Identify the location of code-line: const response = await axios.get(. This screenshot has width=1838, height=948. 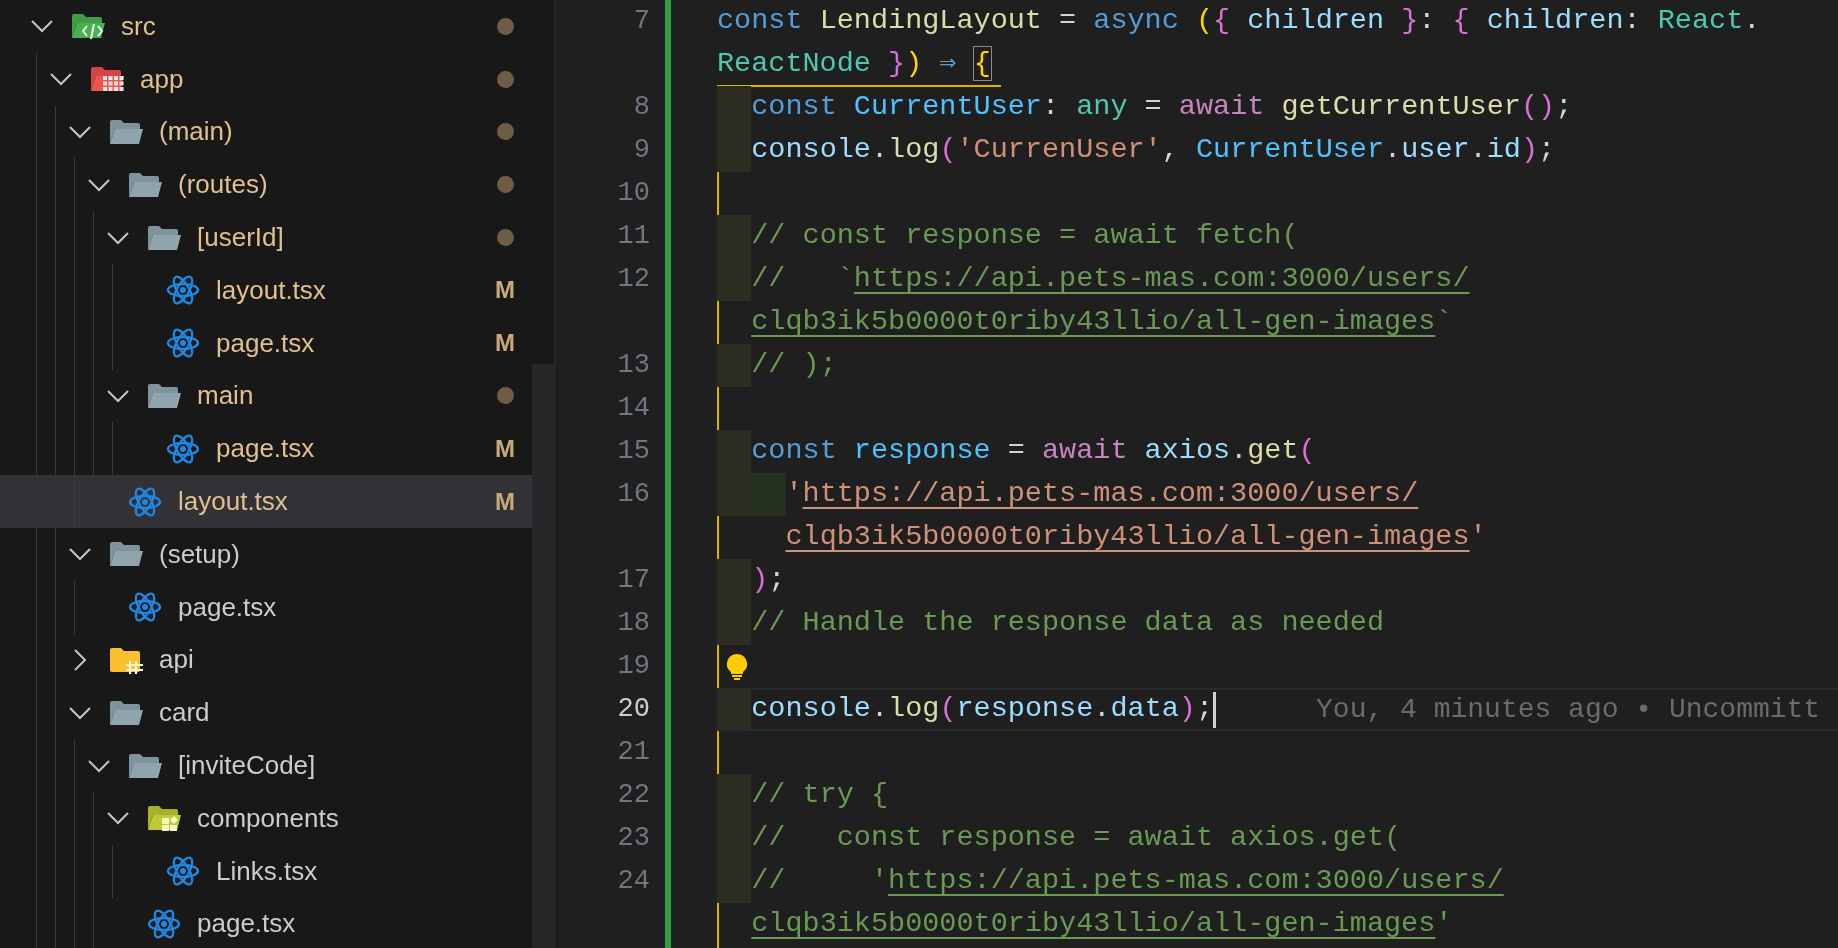
(1033, 451).